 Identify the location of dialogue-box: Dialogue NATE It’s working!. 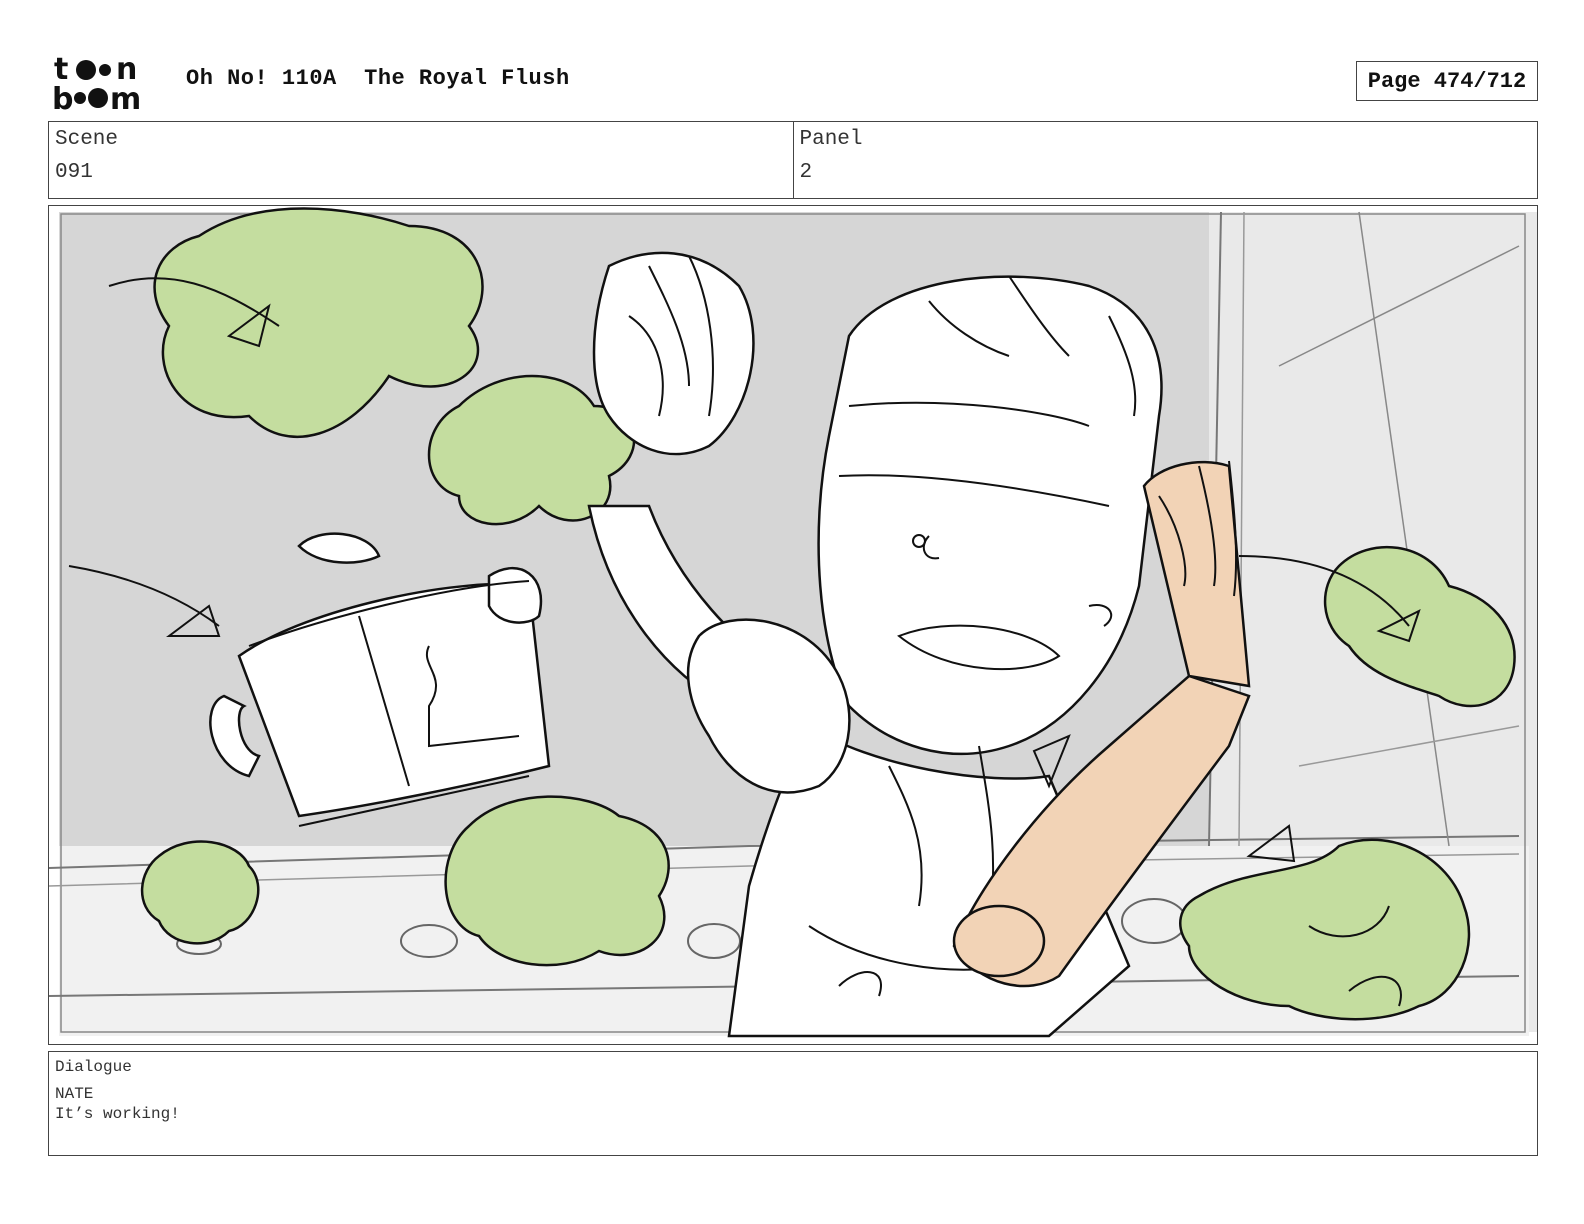
(793, 1103).